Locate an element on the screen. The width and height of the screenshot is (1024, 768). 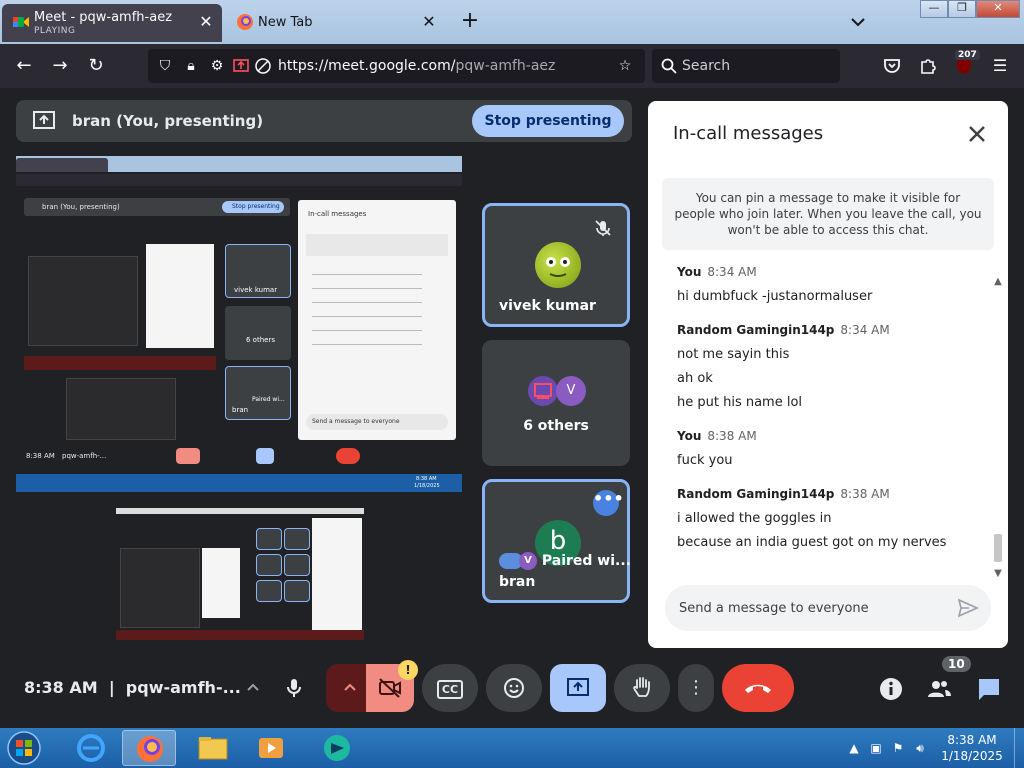
present-screen-icon is located at coordinates (44, 120).